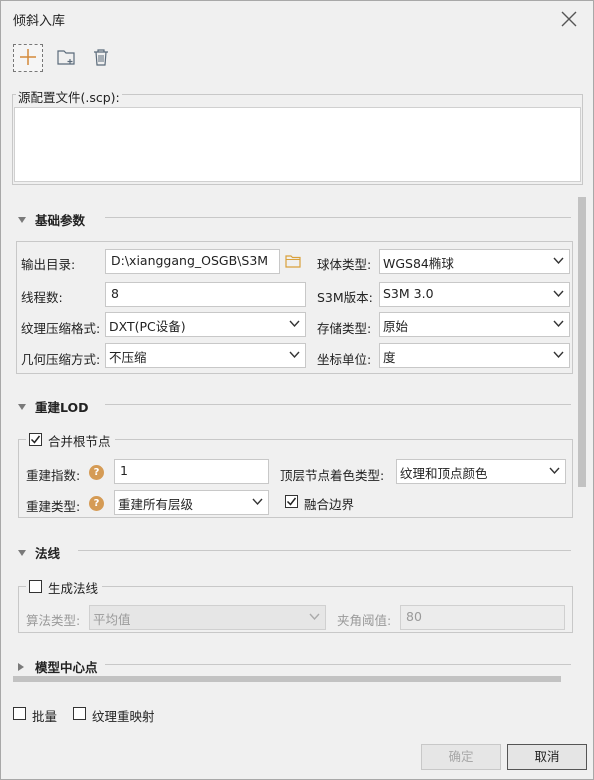 The image size is (594, 780). I want to click on geometry-compress-label: 几何压缩方式:, so click(61, 359).